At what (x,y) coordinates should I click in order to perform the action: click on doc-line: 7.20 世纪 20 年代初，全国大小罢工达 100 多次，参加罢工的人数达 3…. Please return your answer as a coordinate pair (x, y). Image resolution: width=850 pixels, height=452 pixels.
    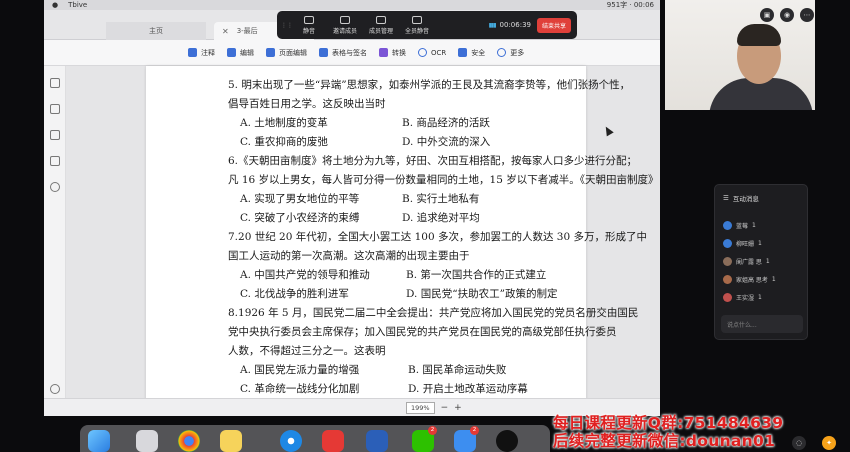
    Looking at the image, I should click on (438, 237).